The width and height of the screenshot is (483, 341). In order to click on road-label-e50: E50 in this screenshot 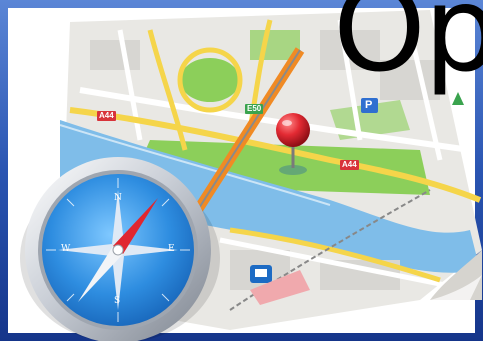, I will do `click(254, 109)`.